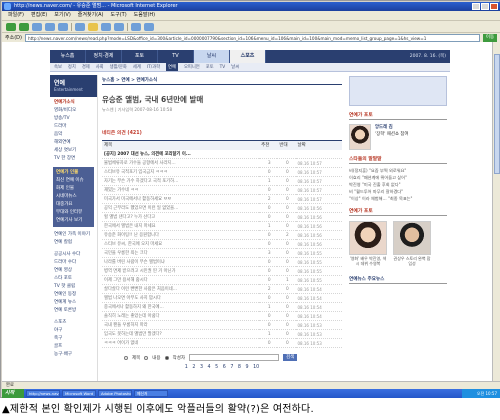 The image size is (500, 420). Describe the element at coordinates (73, 127) in the screenshot. I see `sidebar-item: 드라마` at that location.